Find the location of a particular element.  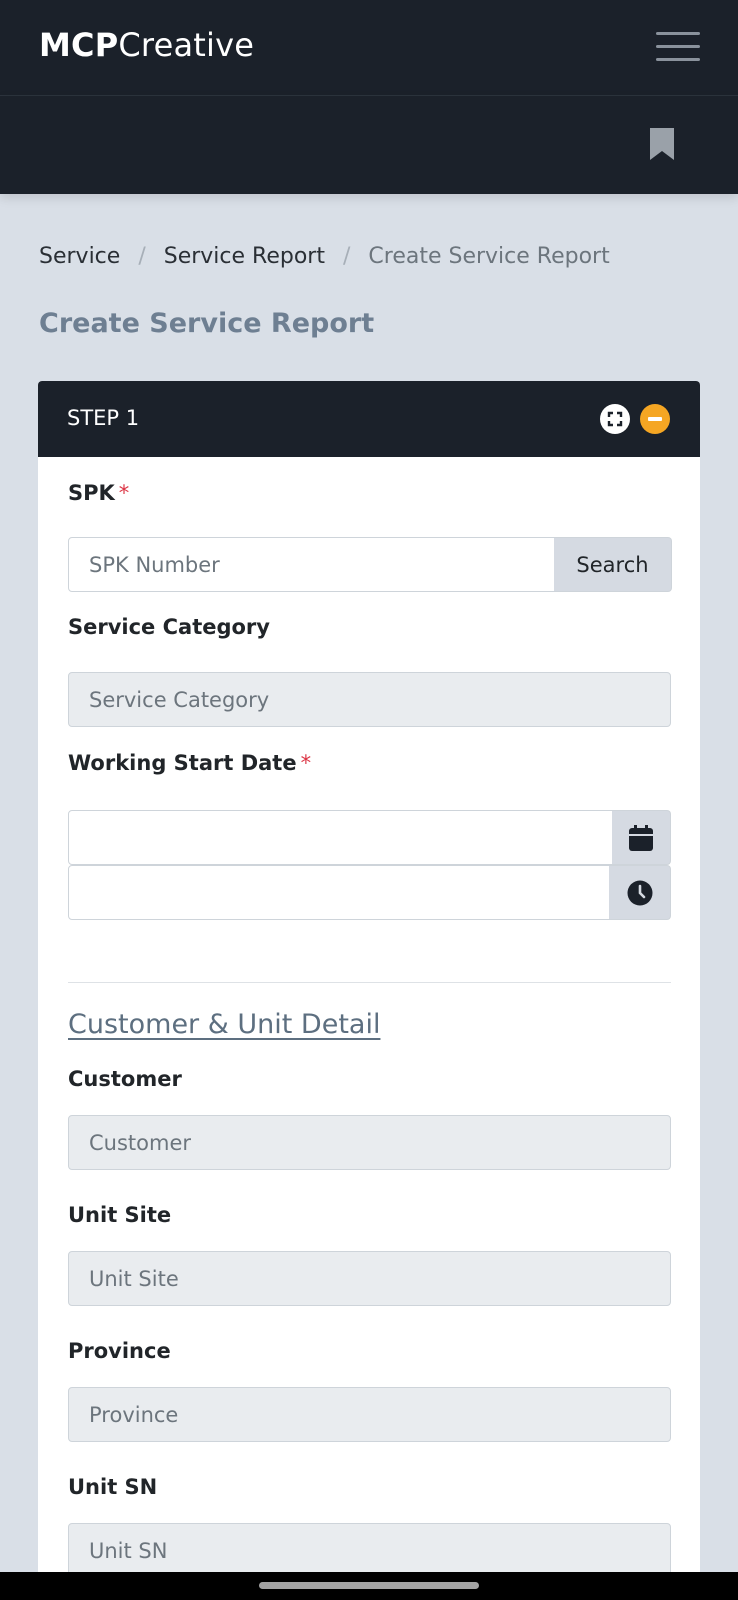

brand-logo: MCPCreative is located at coordinates (146, 45).